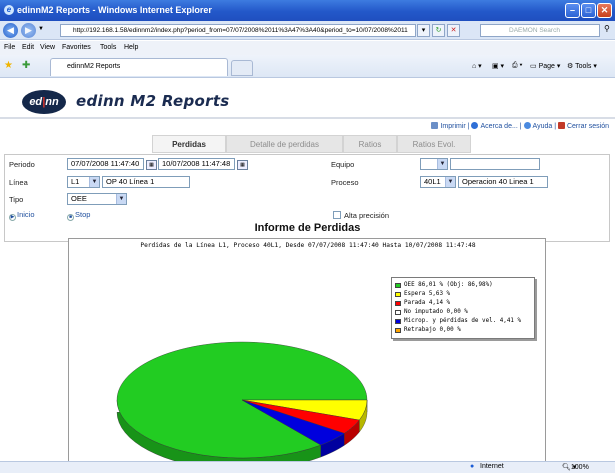 This screenshot has height=473, width=615. Describe the element at coordinates (582, 66) in the screenshot. I see `tools-menu: ⚙ Tools ▾` at that location.